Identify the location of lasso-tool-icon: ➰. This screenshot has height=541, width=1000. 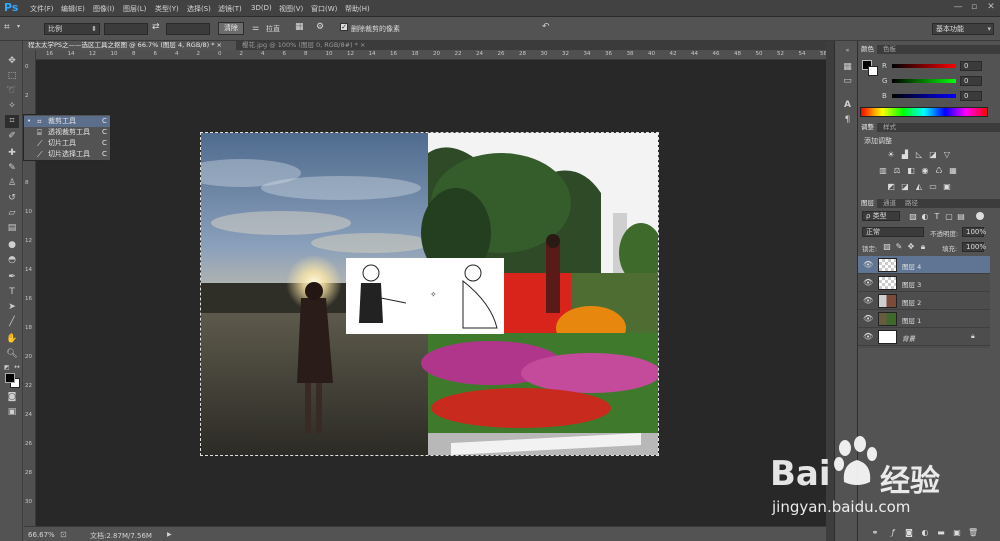
(12, 91).